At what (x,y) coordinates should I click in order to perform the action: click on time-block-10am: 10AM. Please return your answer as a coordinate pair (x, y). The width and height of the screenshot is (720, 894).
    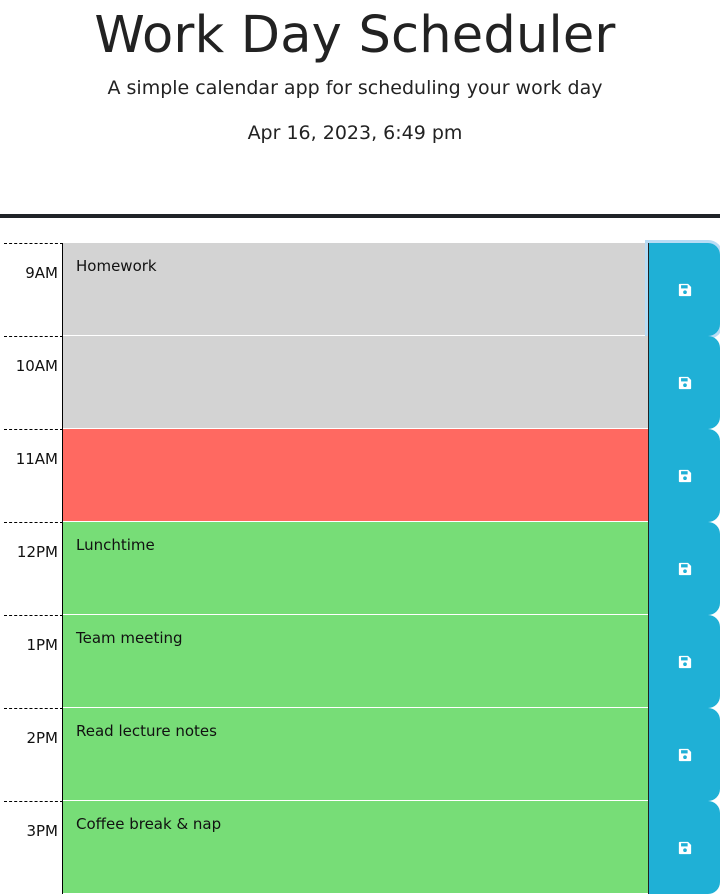
    Looking at the image, I should click on (362, 382).